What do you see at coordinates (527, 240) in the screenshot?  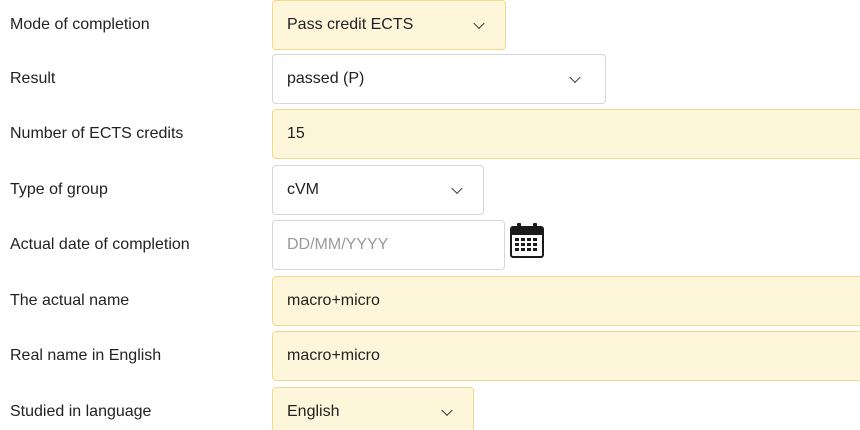 I see `calendar-icon` at bounding box center [527, 240].